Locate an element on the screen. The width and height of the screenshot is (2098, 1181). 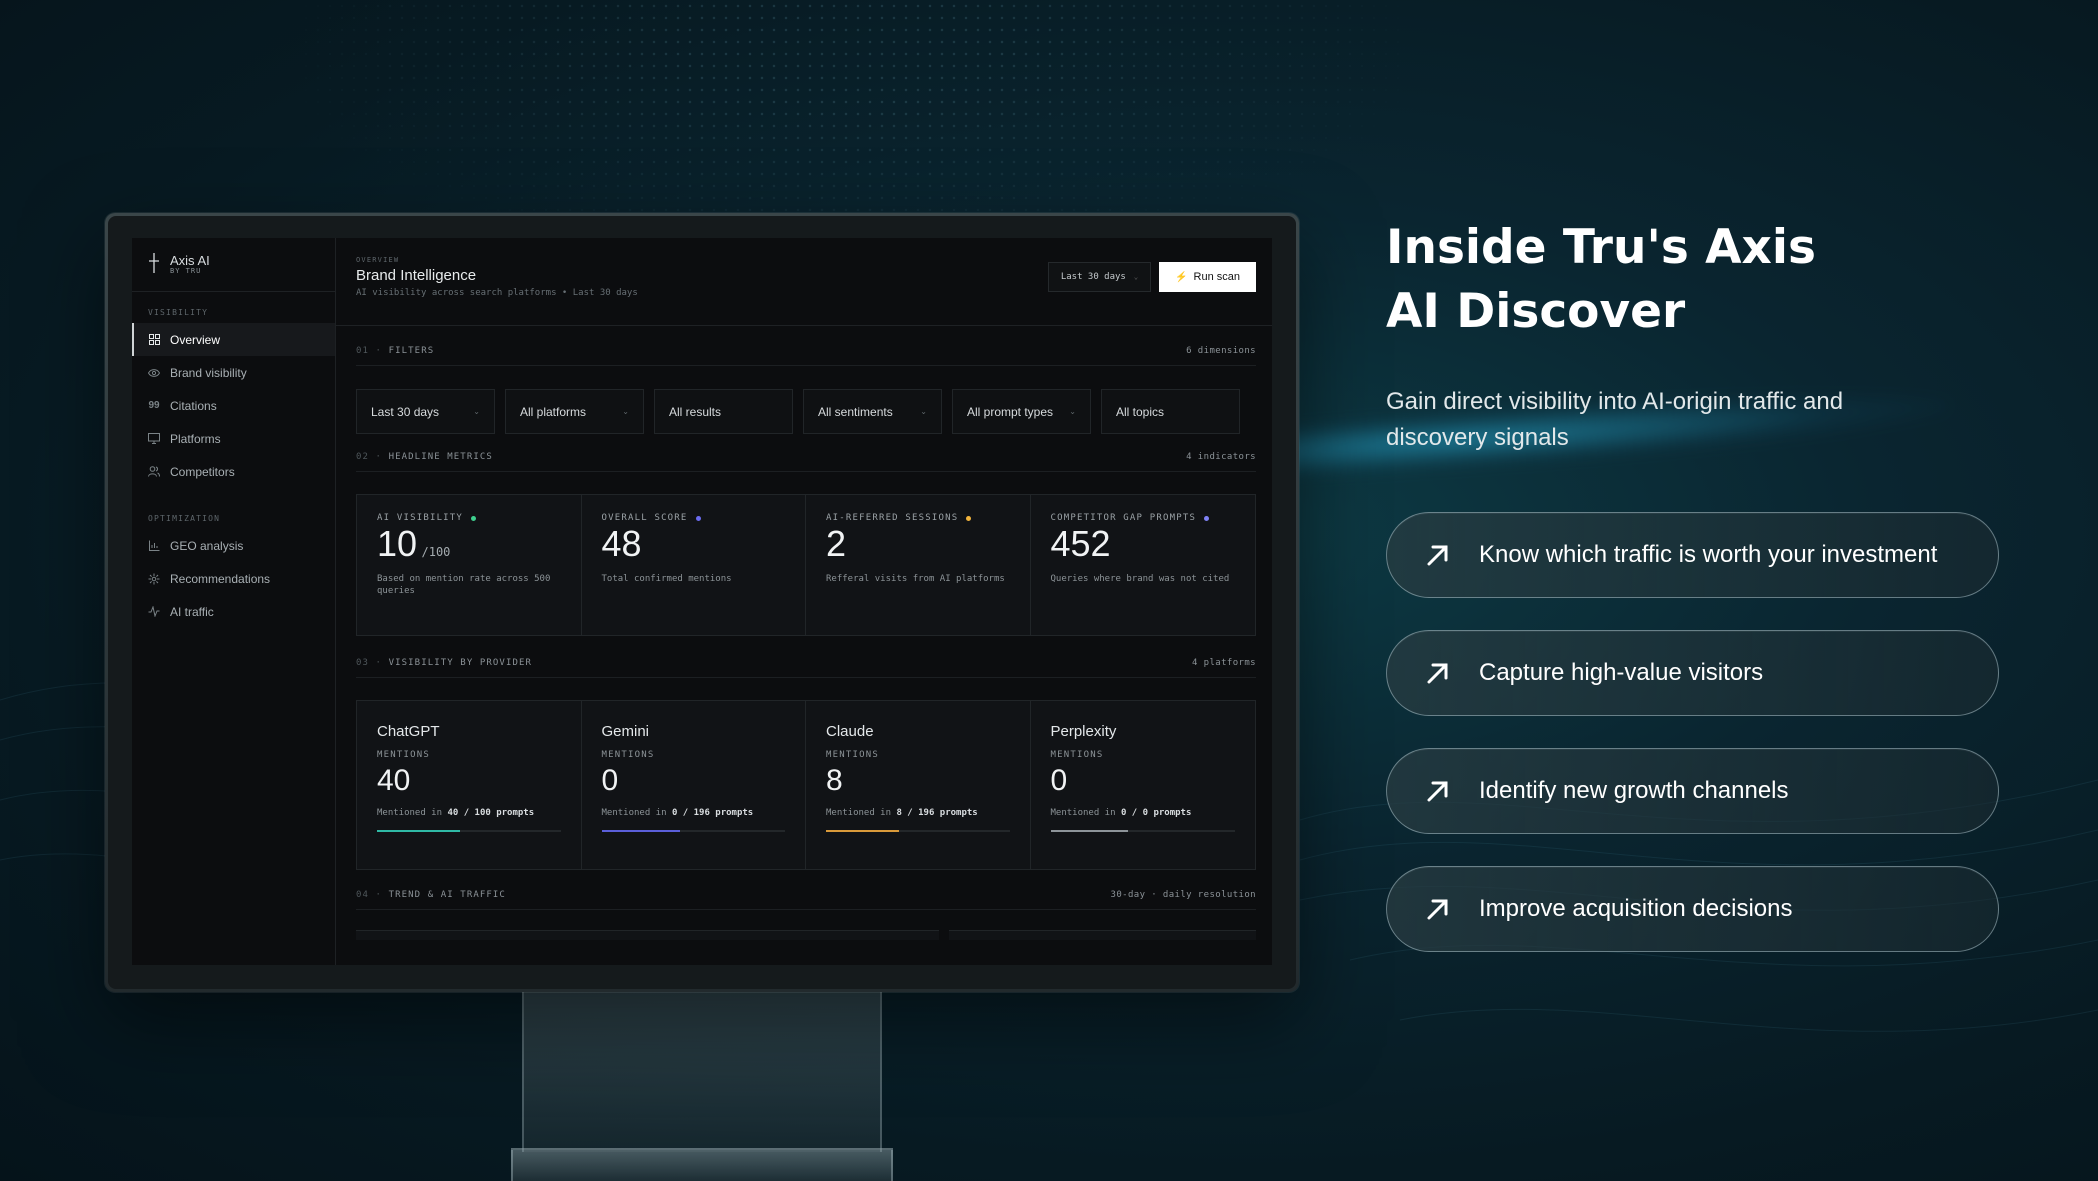
provider-metric-label: MENTIONS is located at coordinates (628, 755).